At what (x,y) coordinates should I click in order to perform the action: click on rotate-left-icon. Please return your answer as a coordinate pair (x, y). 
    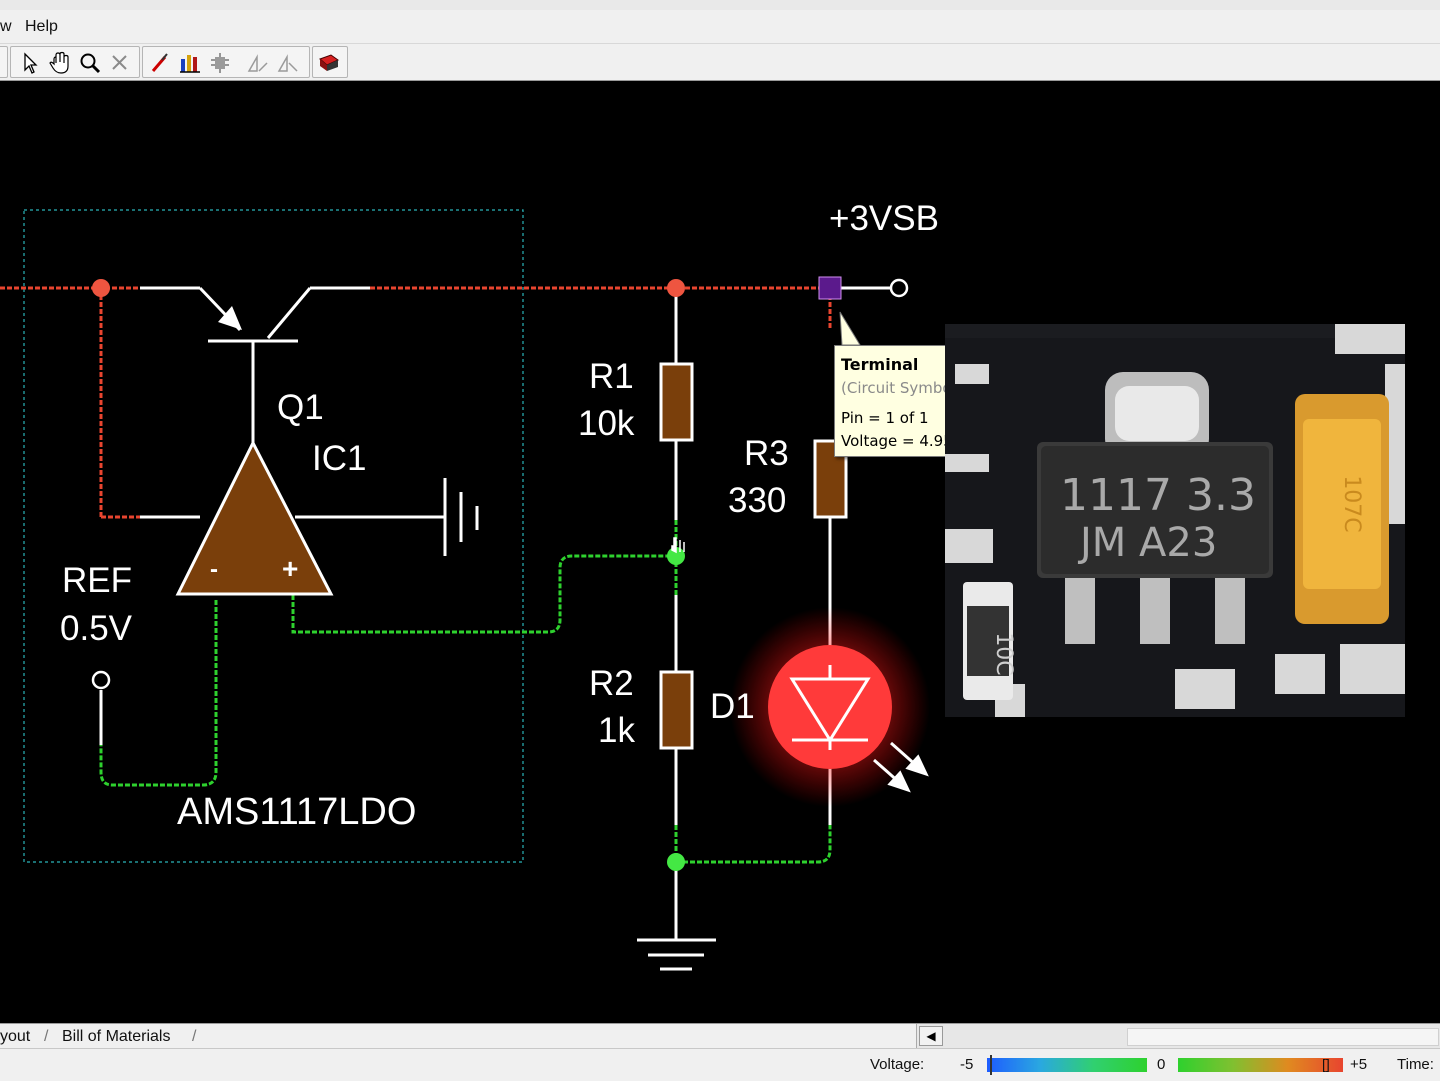
    Looking at the image, I should click on (258, 63).